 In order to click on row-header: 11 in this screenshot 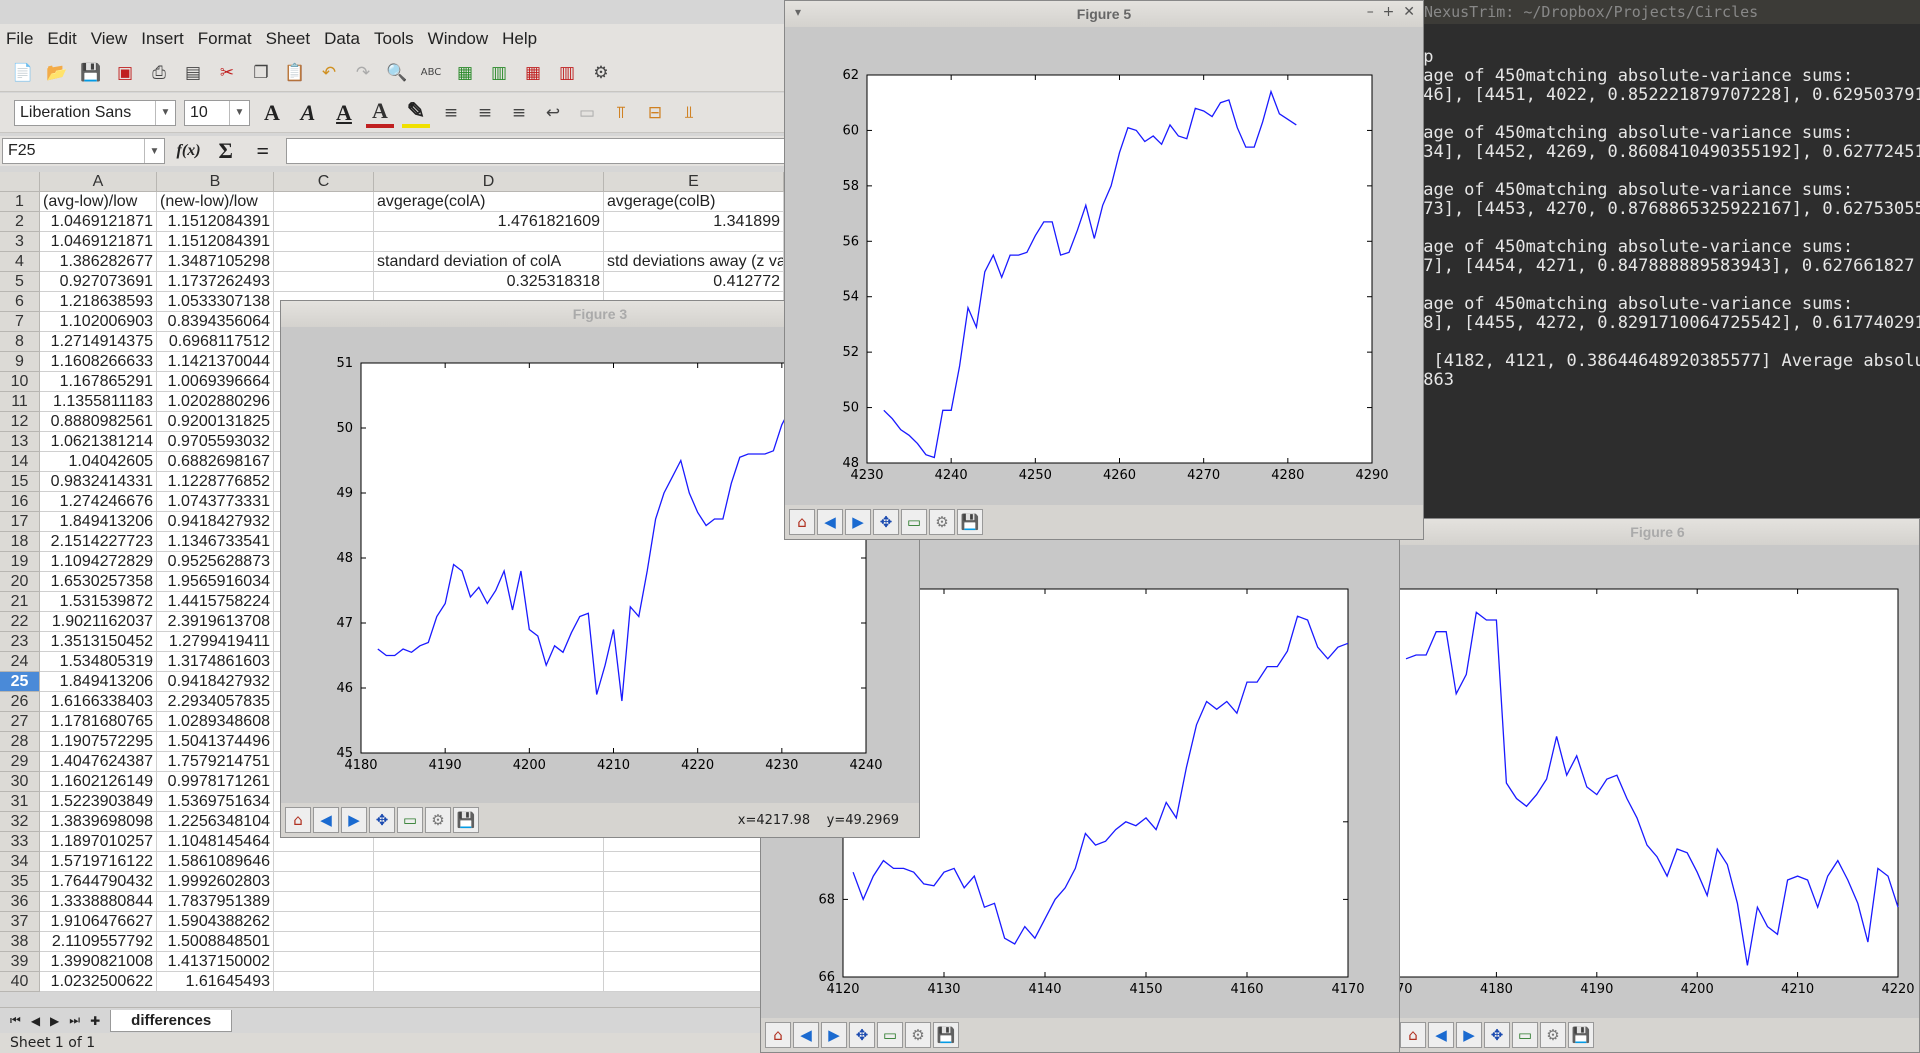, I will do `click(20, 402)`.